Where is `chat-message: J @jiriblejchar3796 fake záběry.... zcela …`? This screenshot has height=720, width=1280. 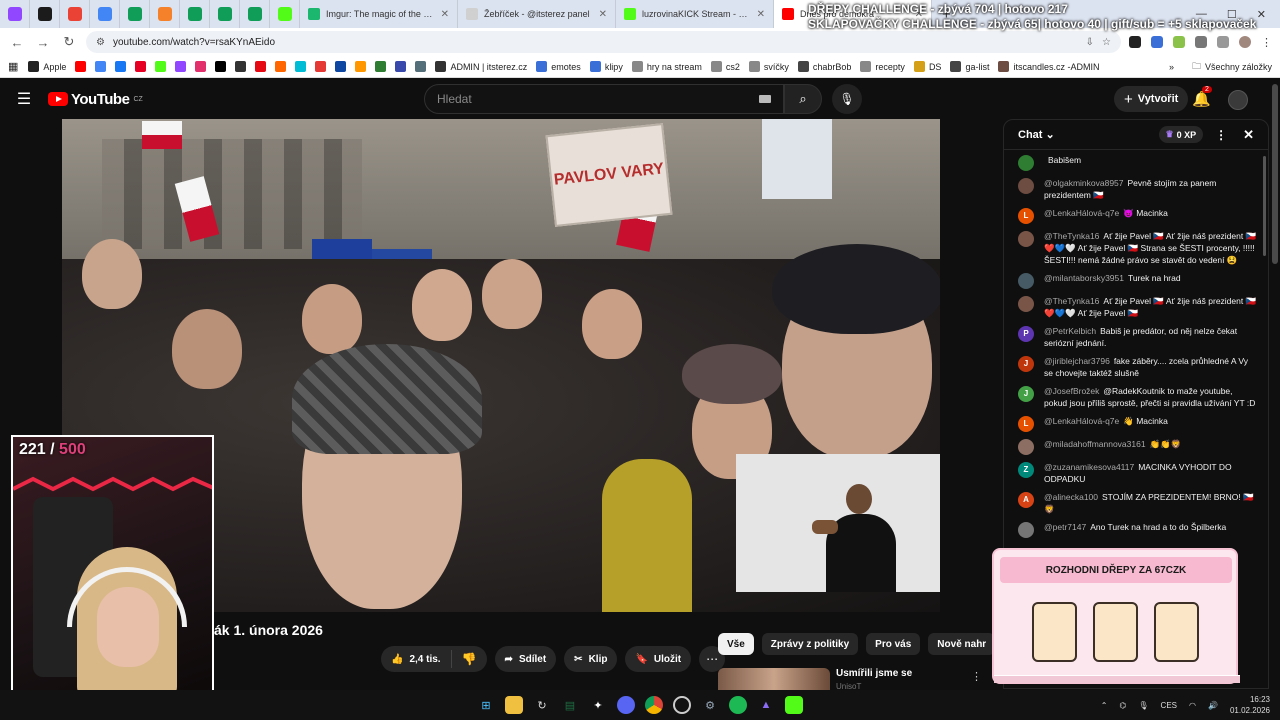 chat-message: J @jiriblejchar3796 fake záběry.... zcela … is located at coordinates (1138, 367).